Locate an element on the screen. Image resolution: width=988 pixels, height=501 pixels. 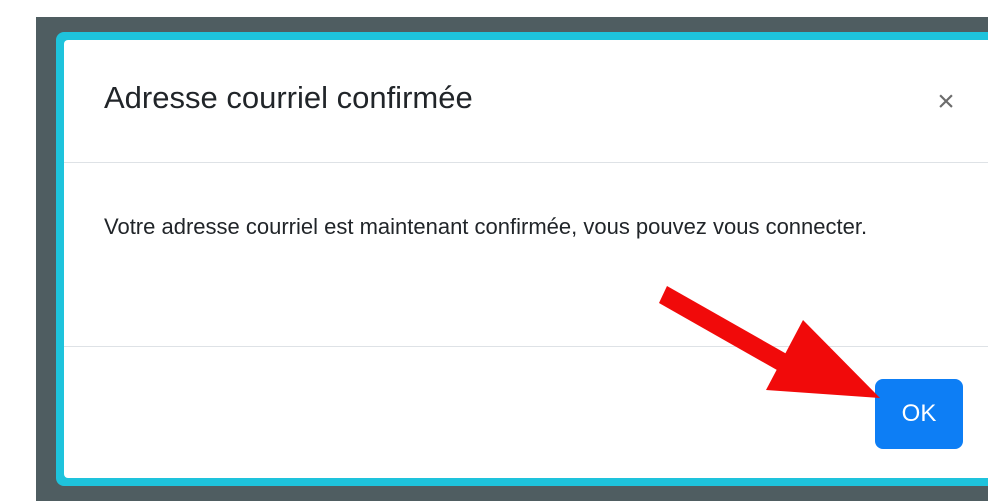
close-icon: × is located at coordinates (946, 102).